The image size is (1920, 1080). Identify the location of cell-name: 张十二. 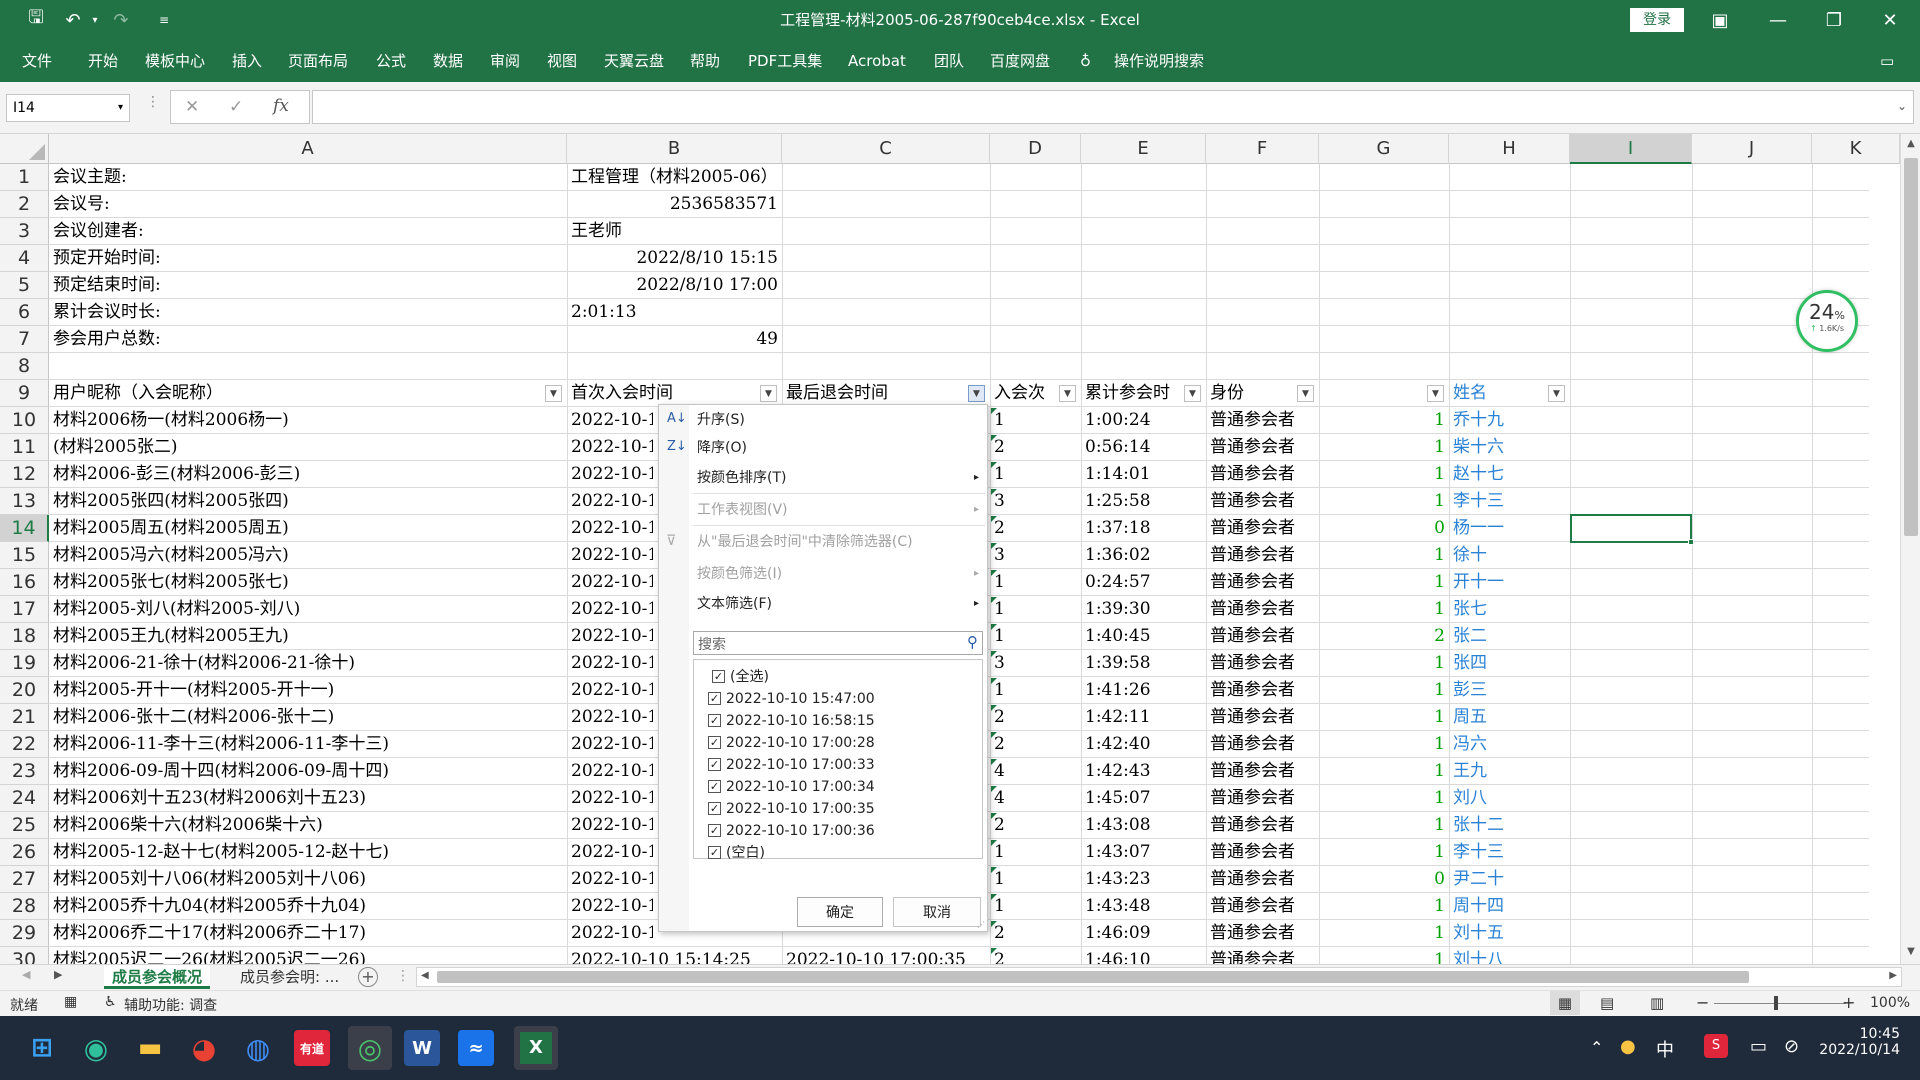
(1509, 825).